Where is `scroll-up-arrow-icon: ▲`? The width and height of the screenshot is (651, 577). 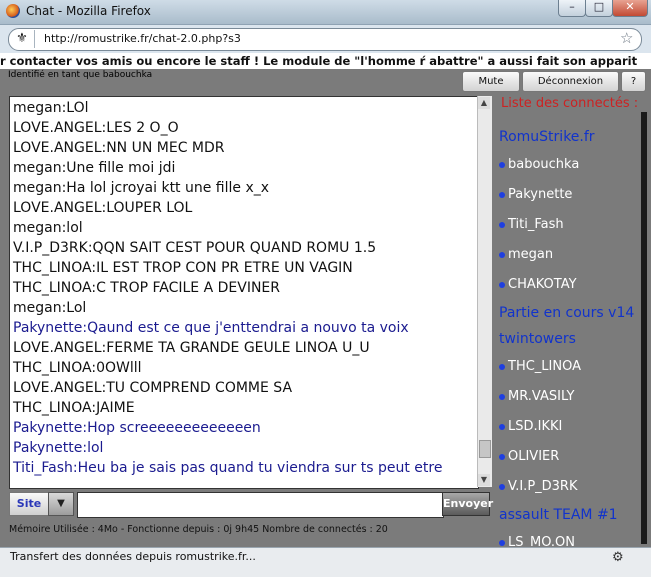
scroll-up-arrow-icon: ▲ is located at coordinates (484, 103).